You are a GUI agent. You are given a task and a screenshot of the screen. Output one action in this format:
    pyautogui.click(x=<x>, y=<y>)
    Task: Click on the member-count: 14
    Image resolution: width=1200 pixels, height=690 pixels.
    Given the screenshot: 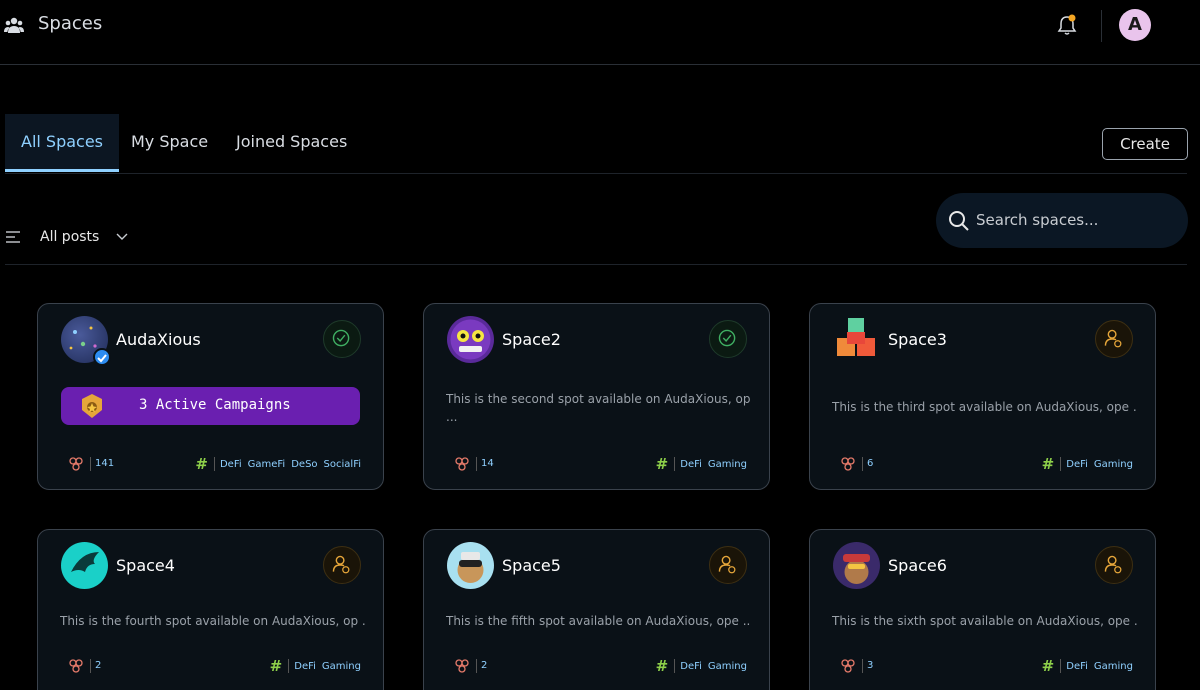 What is the action you would take?
    pyautogui.click(x=487, y=463)
    